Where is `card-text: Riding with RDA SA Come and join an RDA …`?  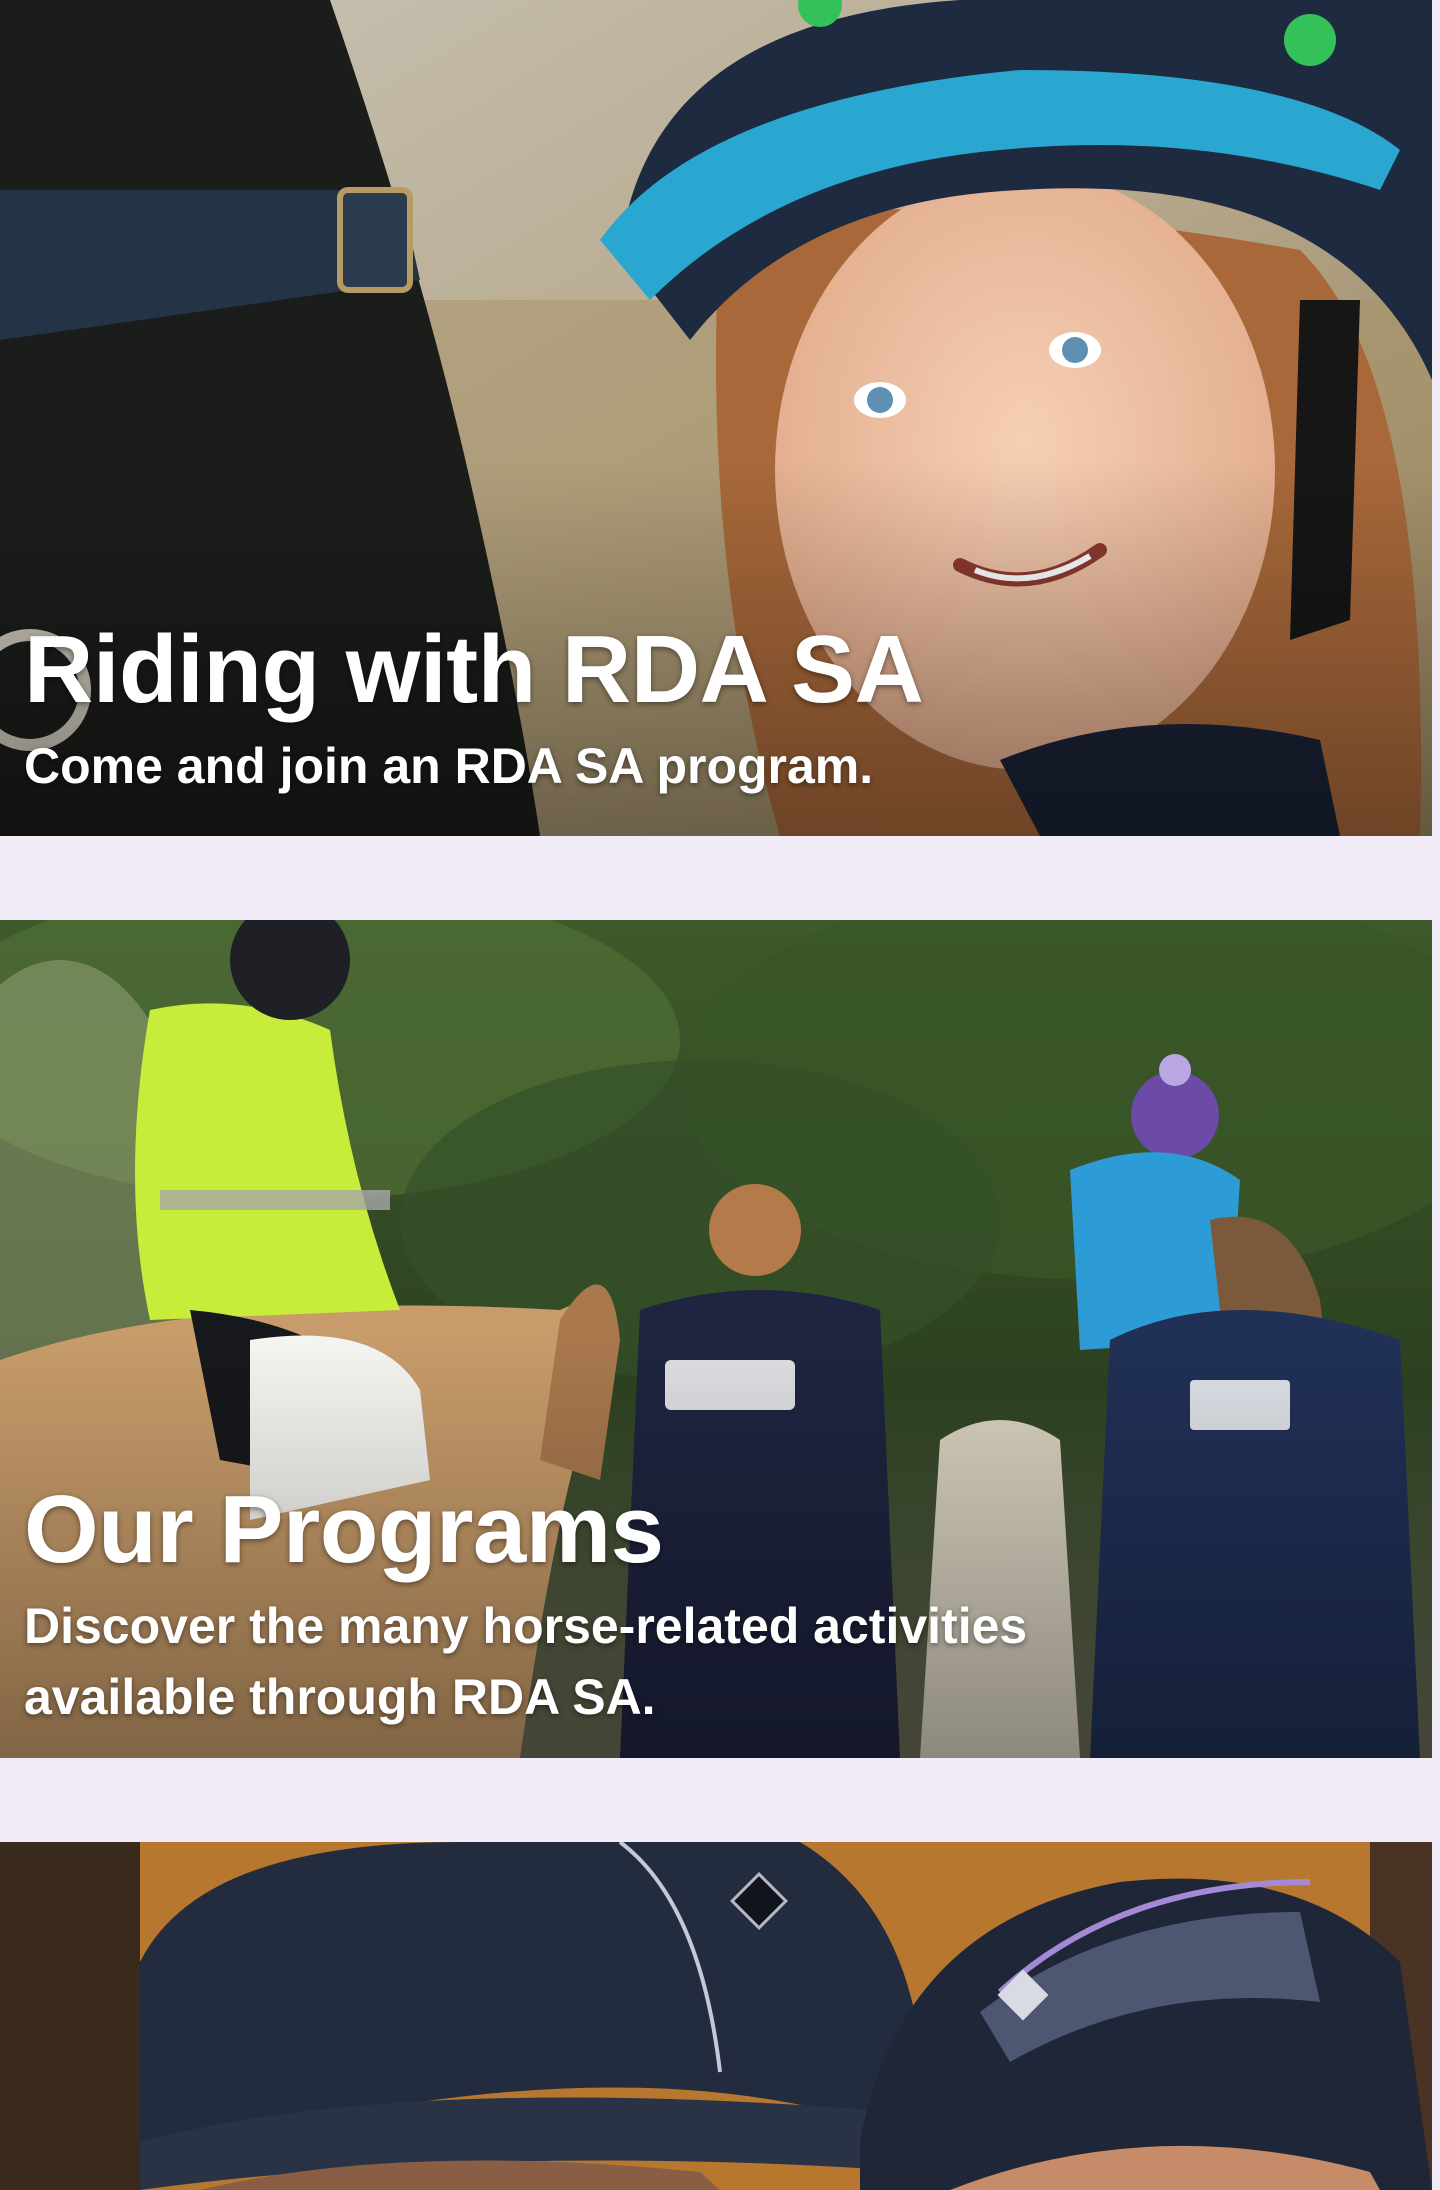 card-text: Riding with RDA SA Come and join an RDA … is located at coordinates (708, 709).